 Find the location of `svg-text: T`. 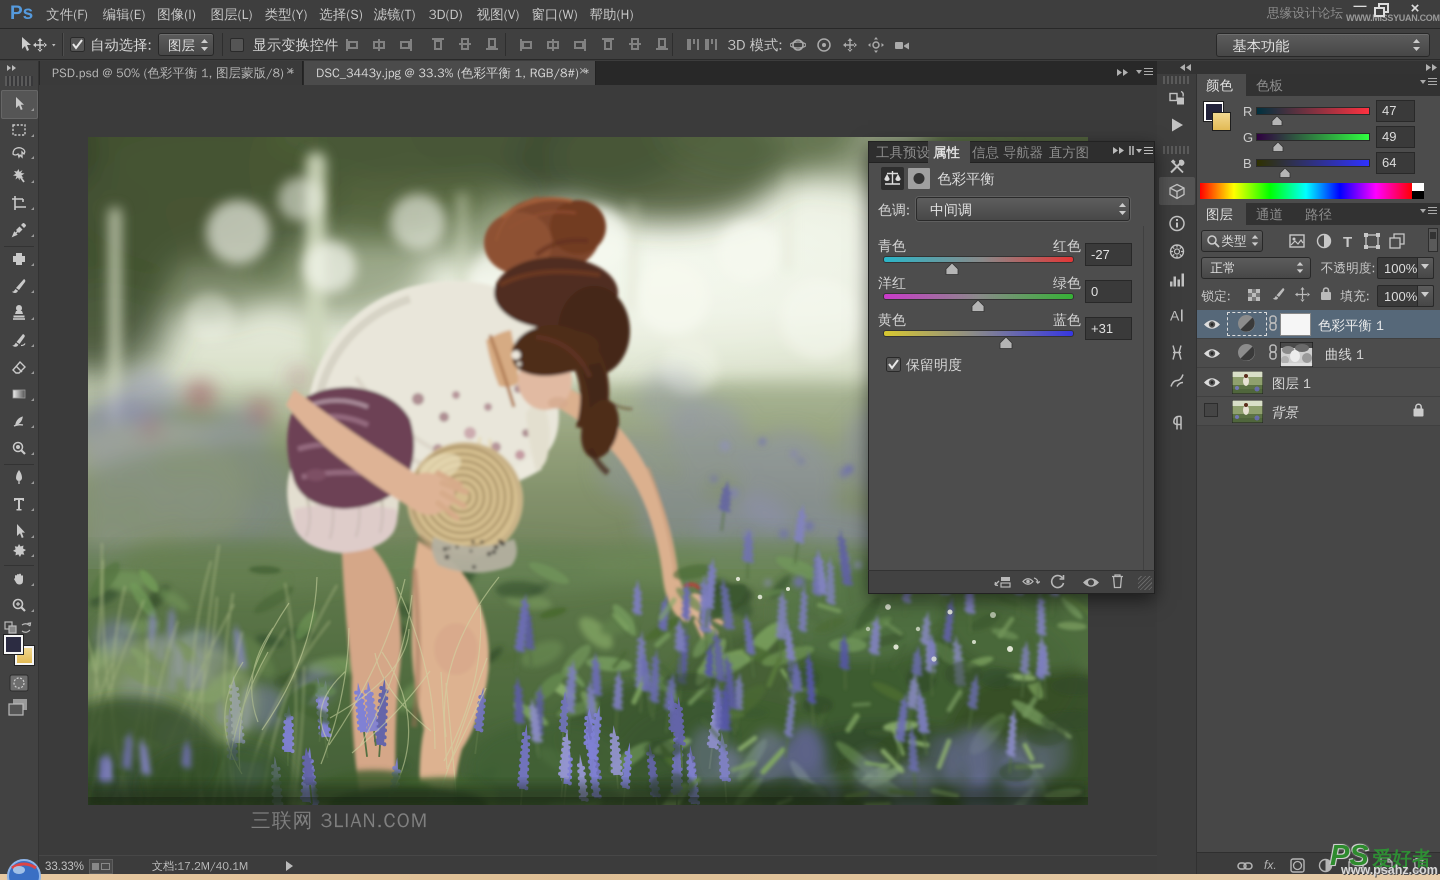

svg-text: T is located at coordinates (1347, 241).